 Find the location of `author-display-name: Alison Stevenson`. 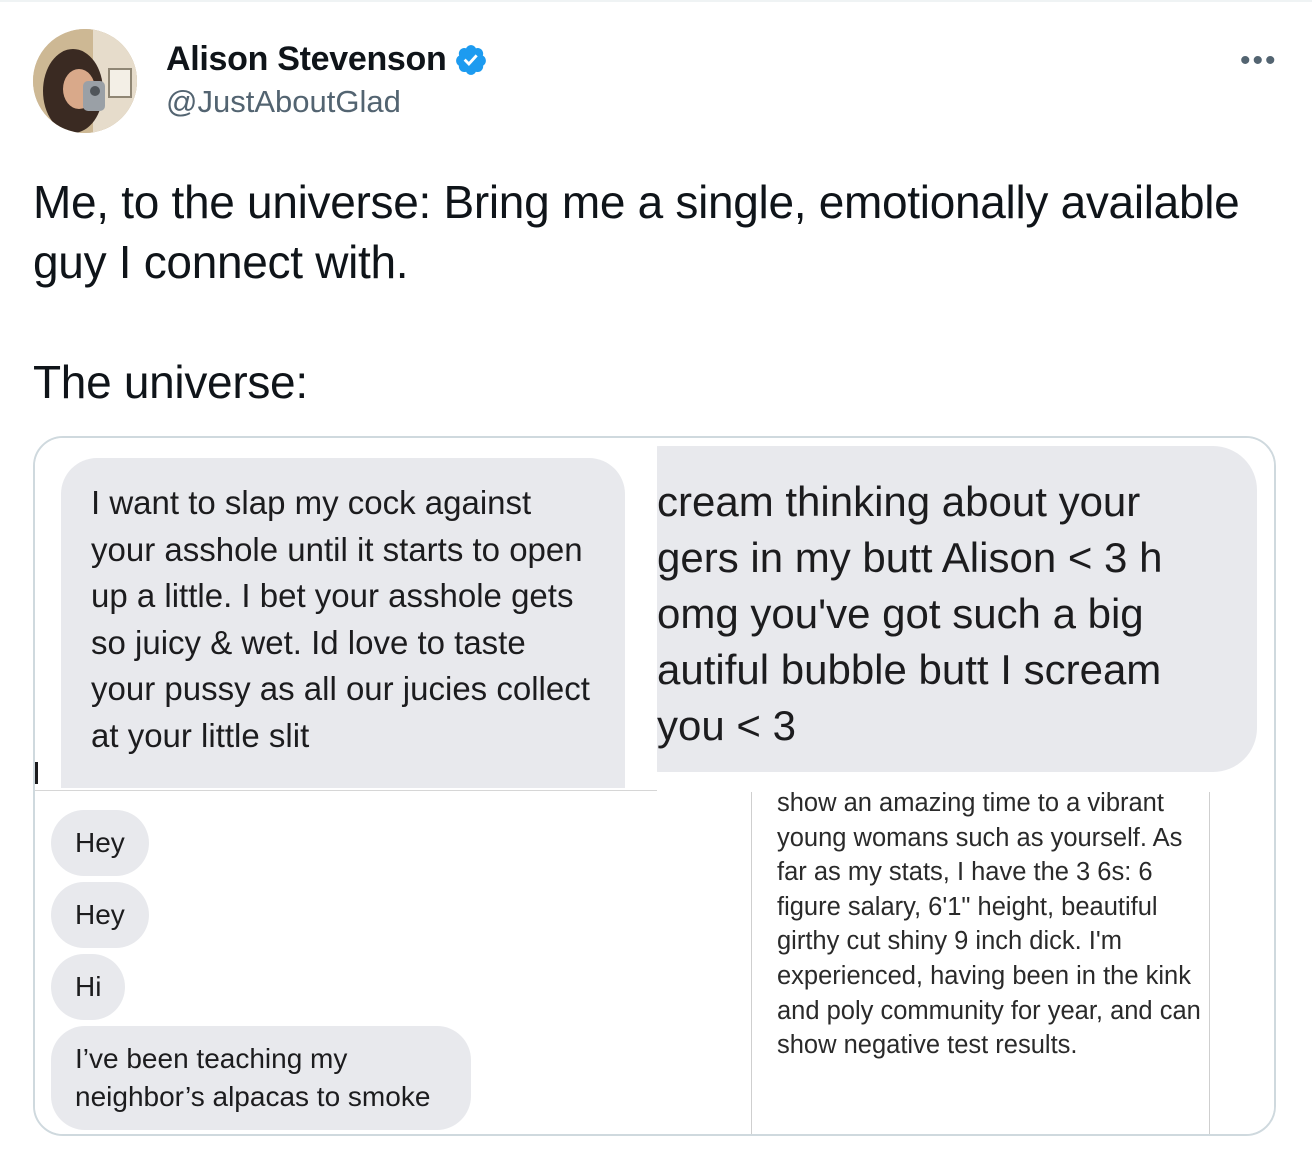

author-display-name: Alison Stevenson is located at coordinates (306, 59).